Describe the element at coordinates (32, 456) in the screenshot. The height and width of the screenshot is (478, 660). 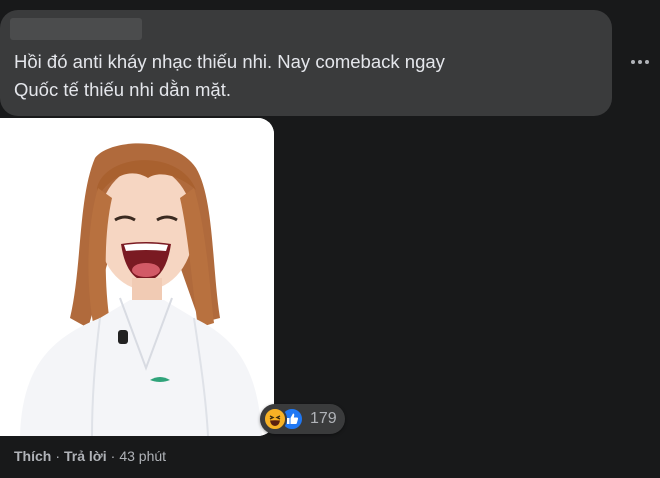
I see `like-button: Thích` at that location.